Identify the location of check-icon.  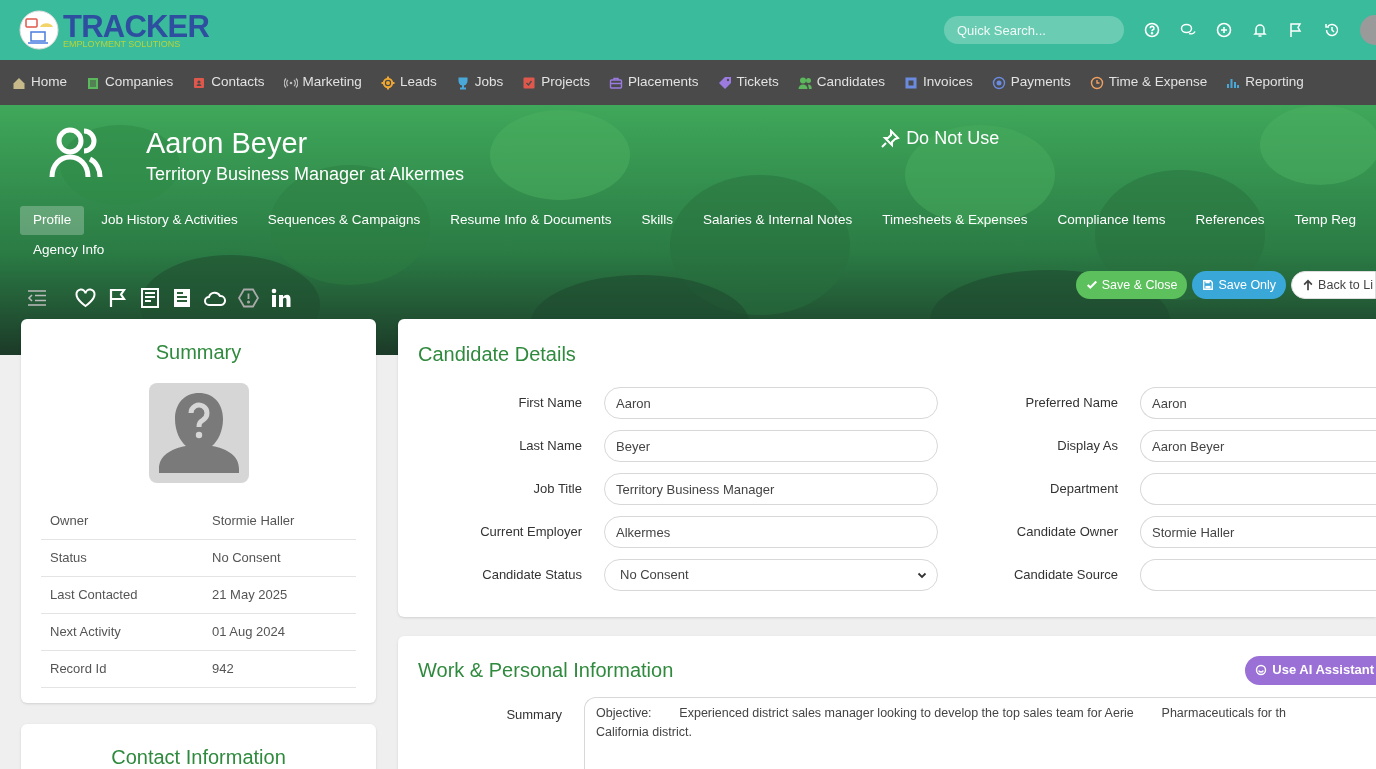
(1091, 285).